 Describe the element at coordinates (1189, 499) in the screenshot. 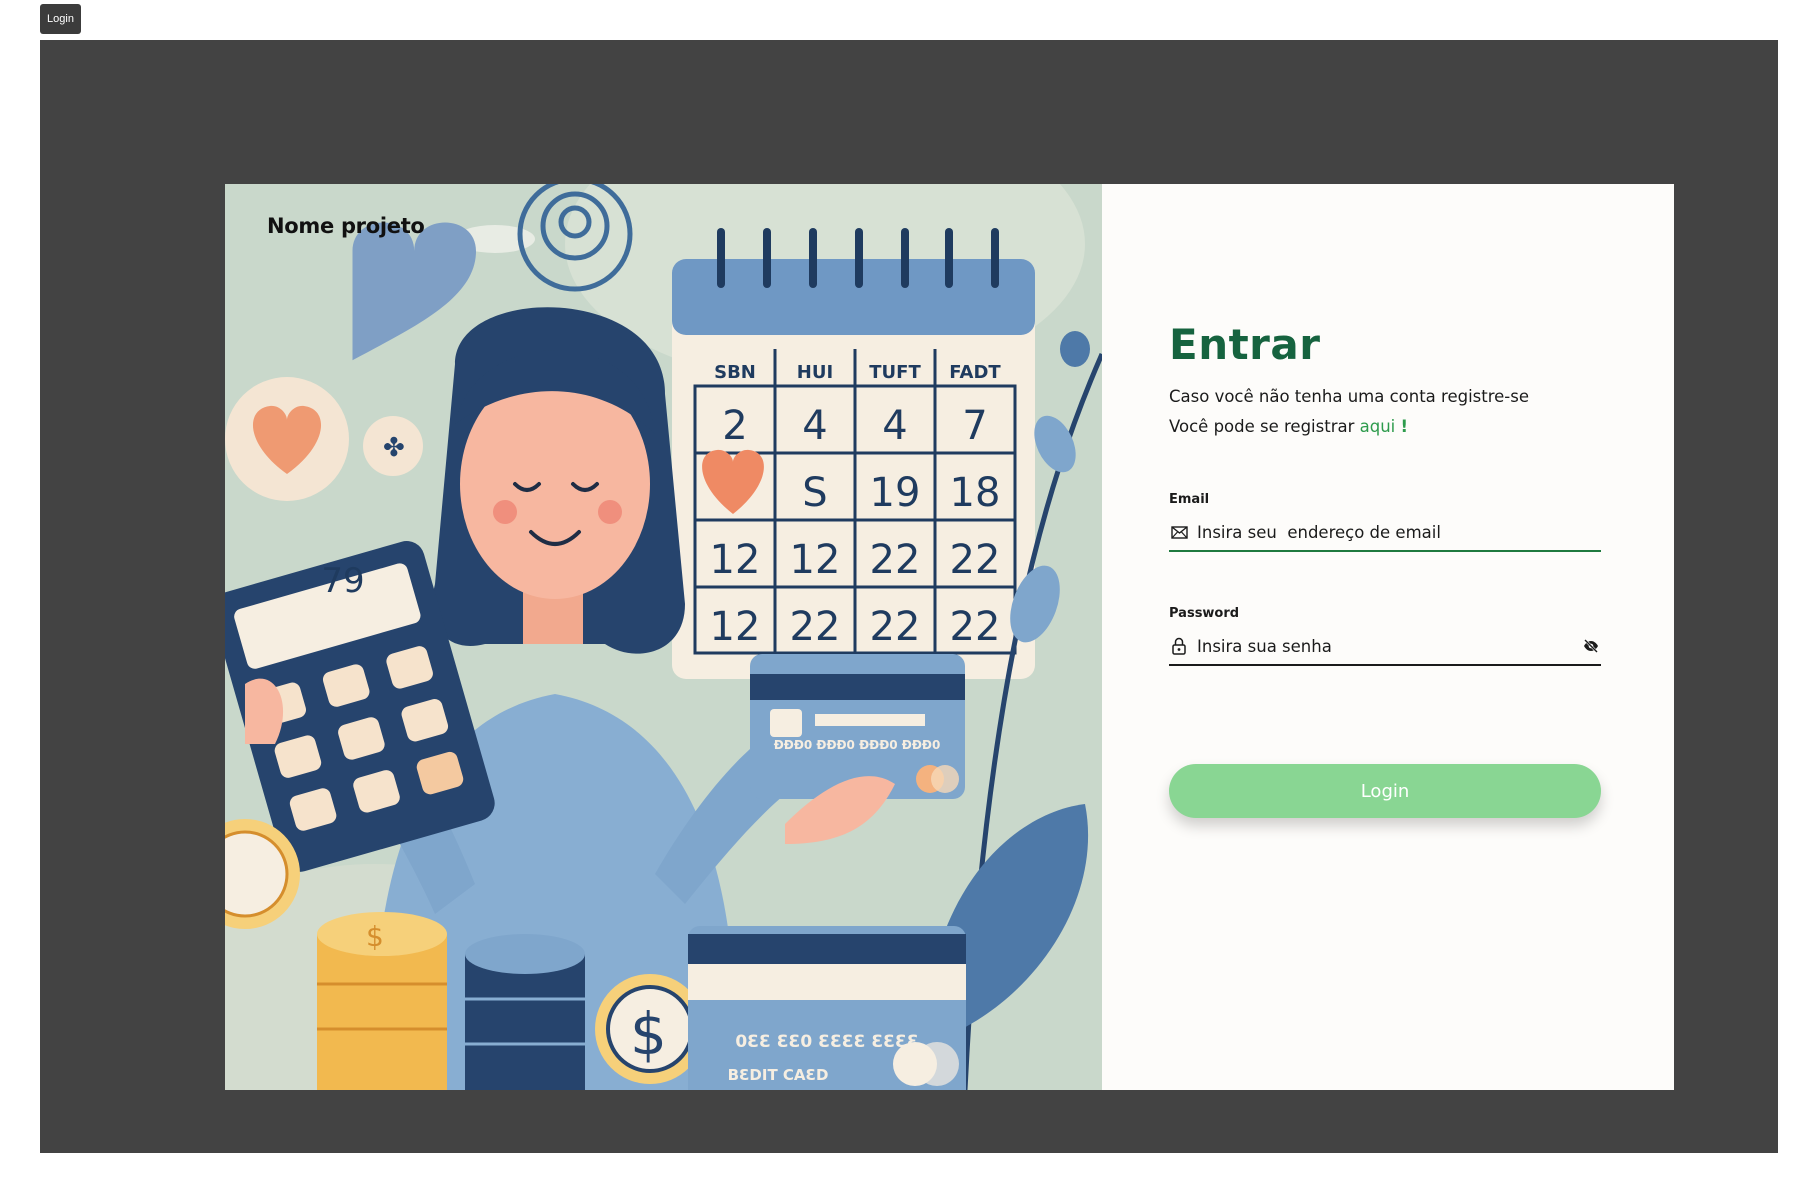

I see `email-label: Email` at that location.